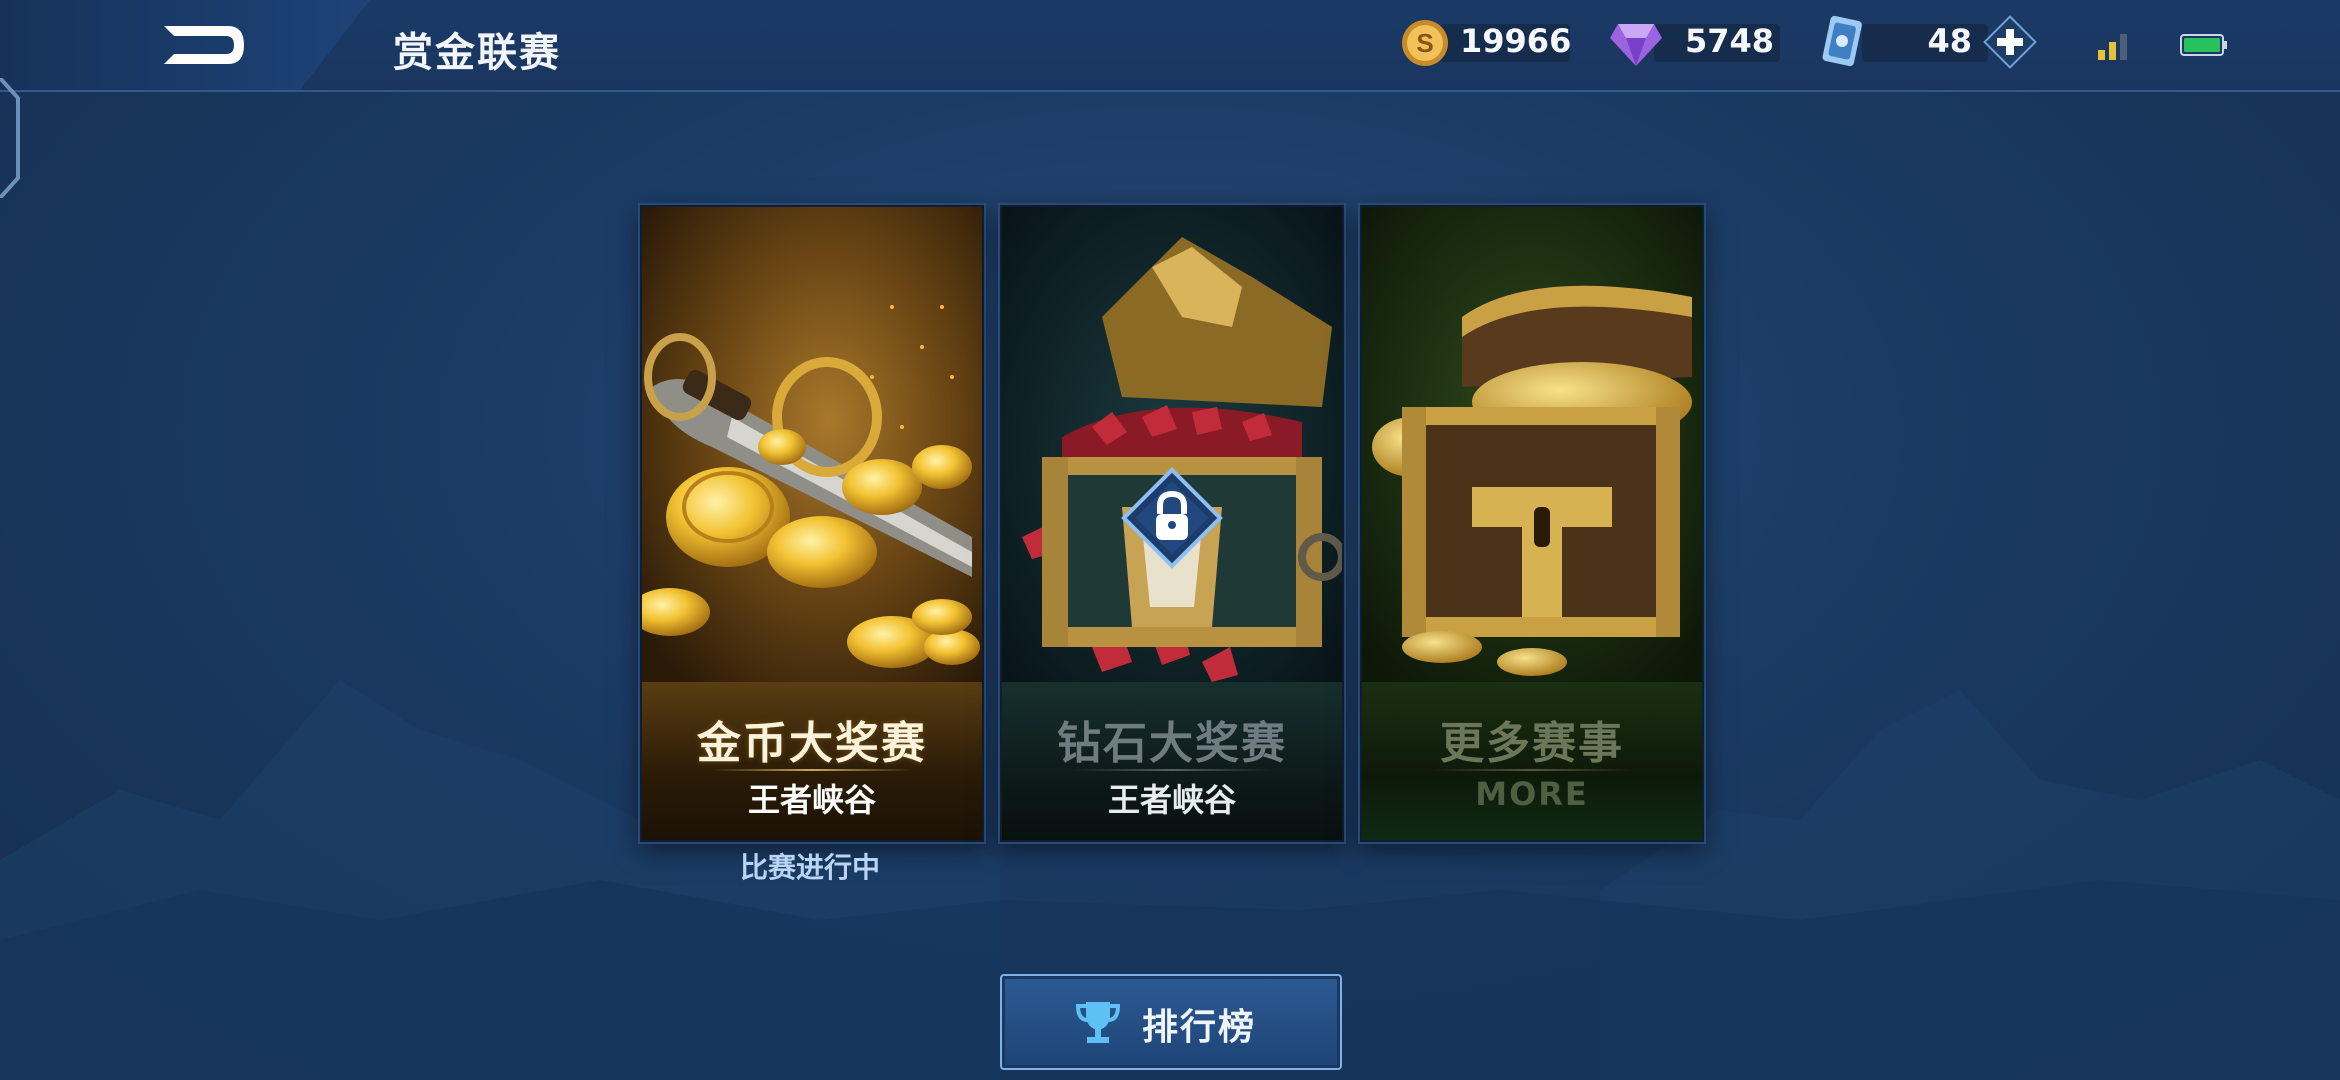 This screenshot has height=1080, width=2340. Describe the element at coordinates (1636, 45) in the screenshot. I see `diamond-icon` at that location.